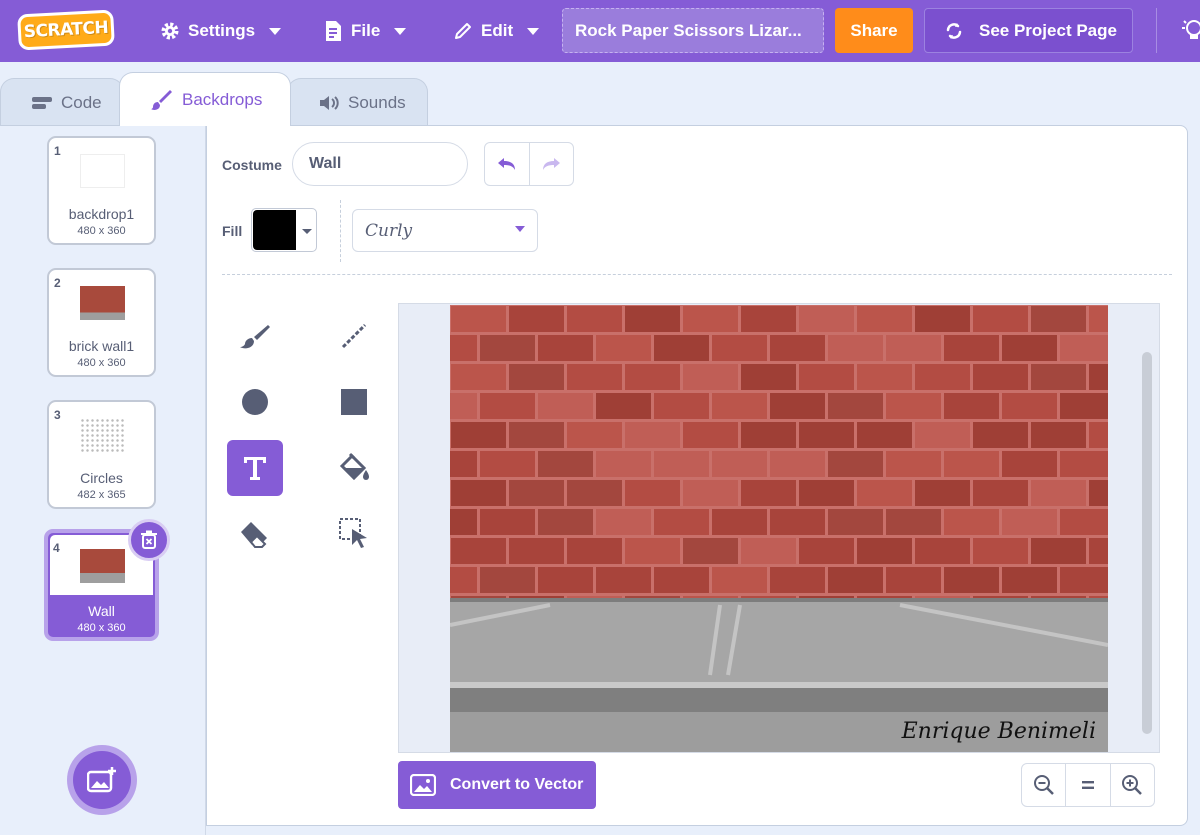 The image size is (1200, 835). What do you see at coordinates (874, 30) in the screenshot?
I see `share-button: Share` at bounding box center [874, 30].